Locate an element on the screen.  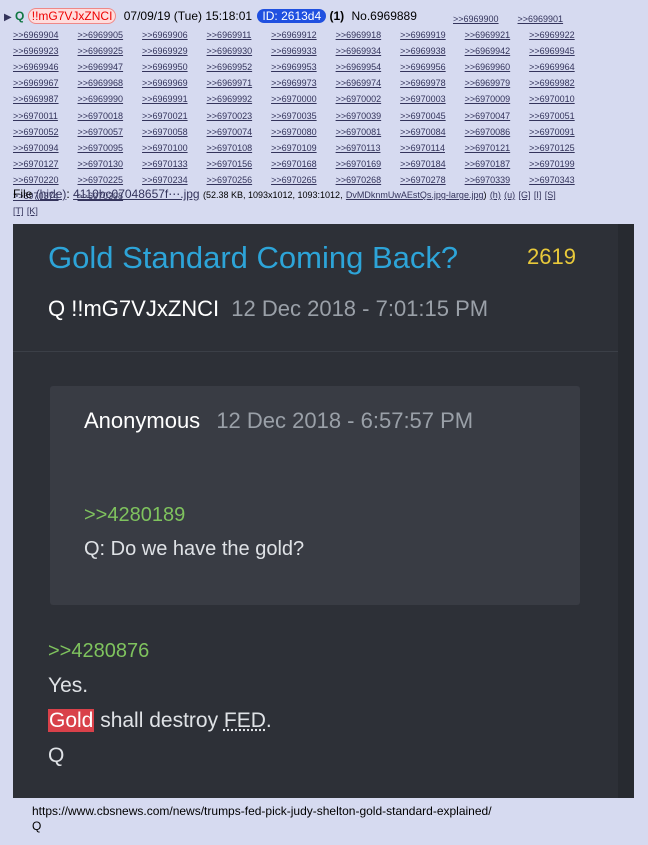
backlink: >>6969947 is located at coordinates (109, 67).